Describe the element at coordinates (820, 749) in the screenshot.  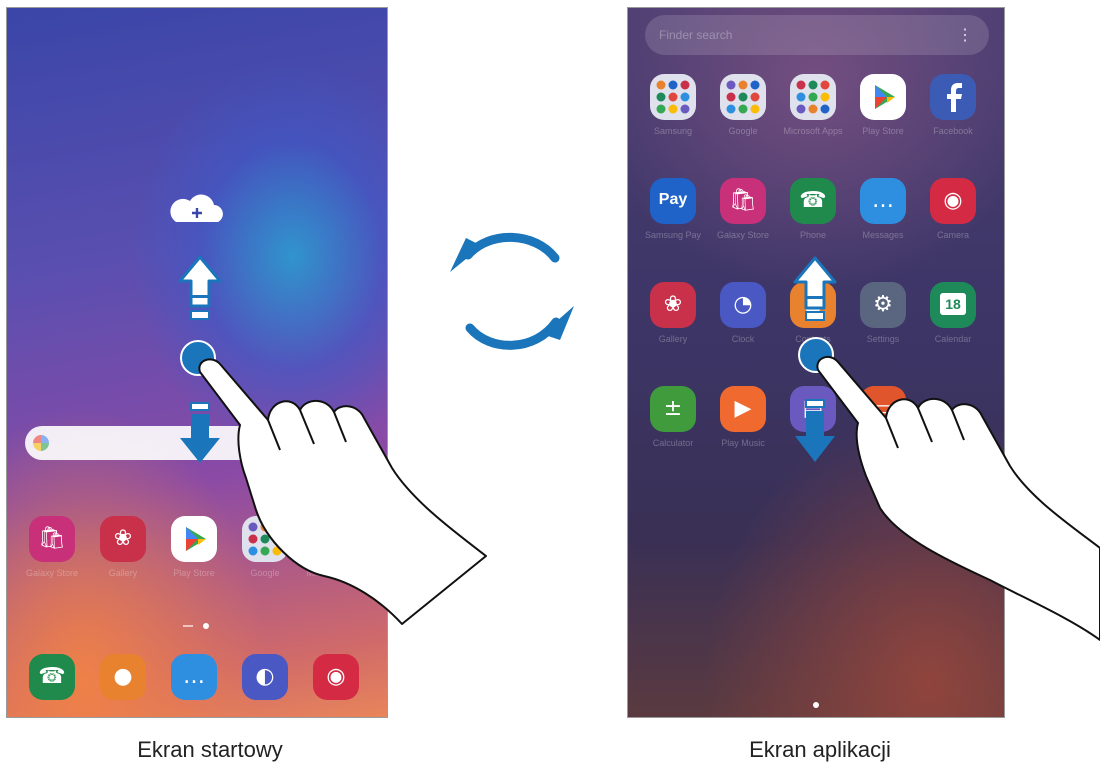
I see `apps-screen-caption: Ekran aplikacji` at that location.